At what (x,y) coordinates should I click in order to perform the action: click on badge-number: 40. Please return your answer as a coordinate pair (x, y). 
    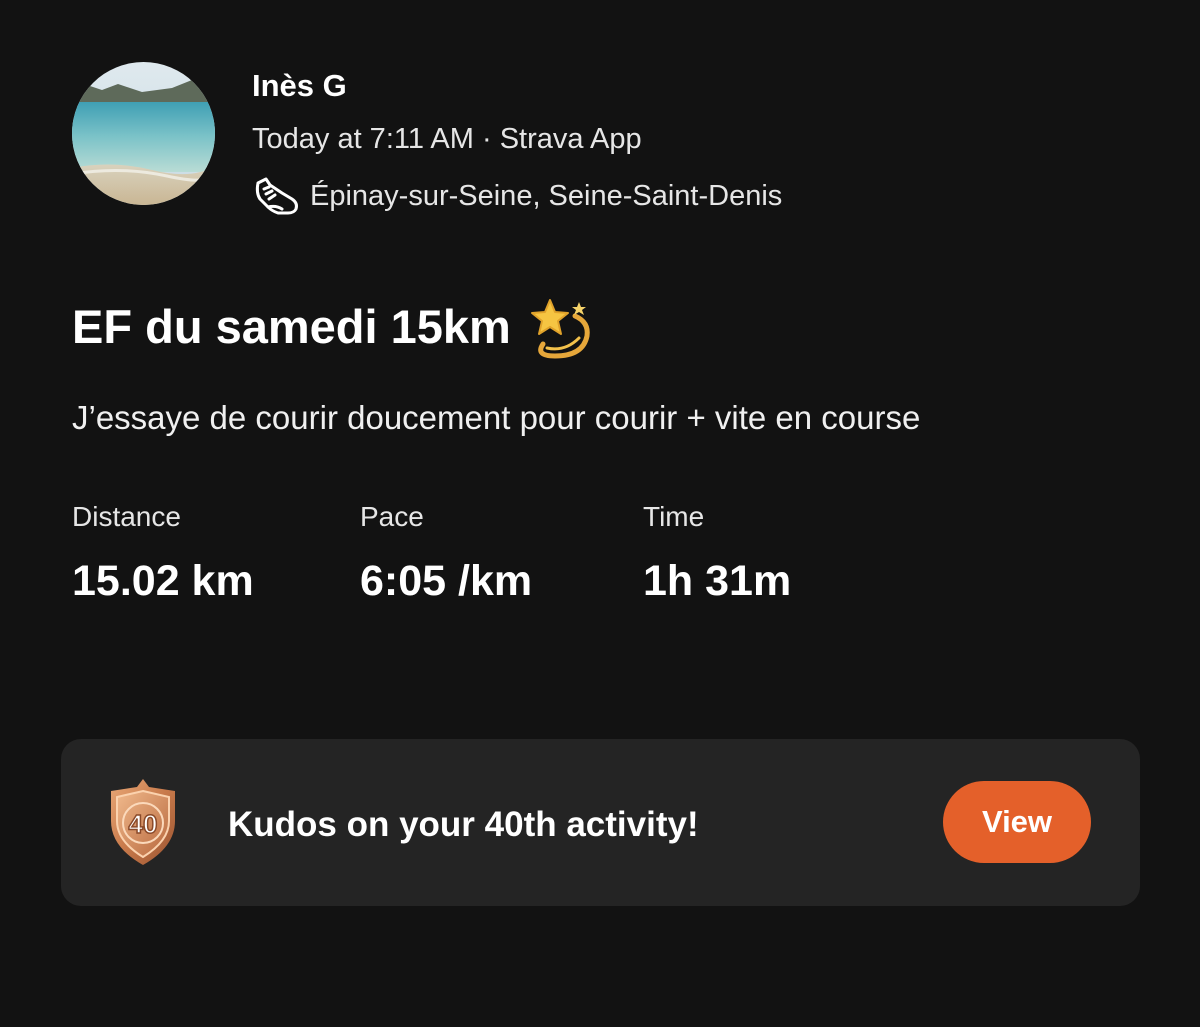
    Looking at the image, I should click on (143, 824).